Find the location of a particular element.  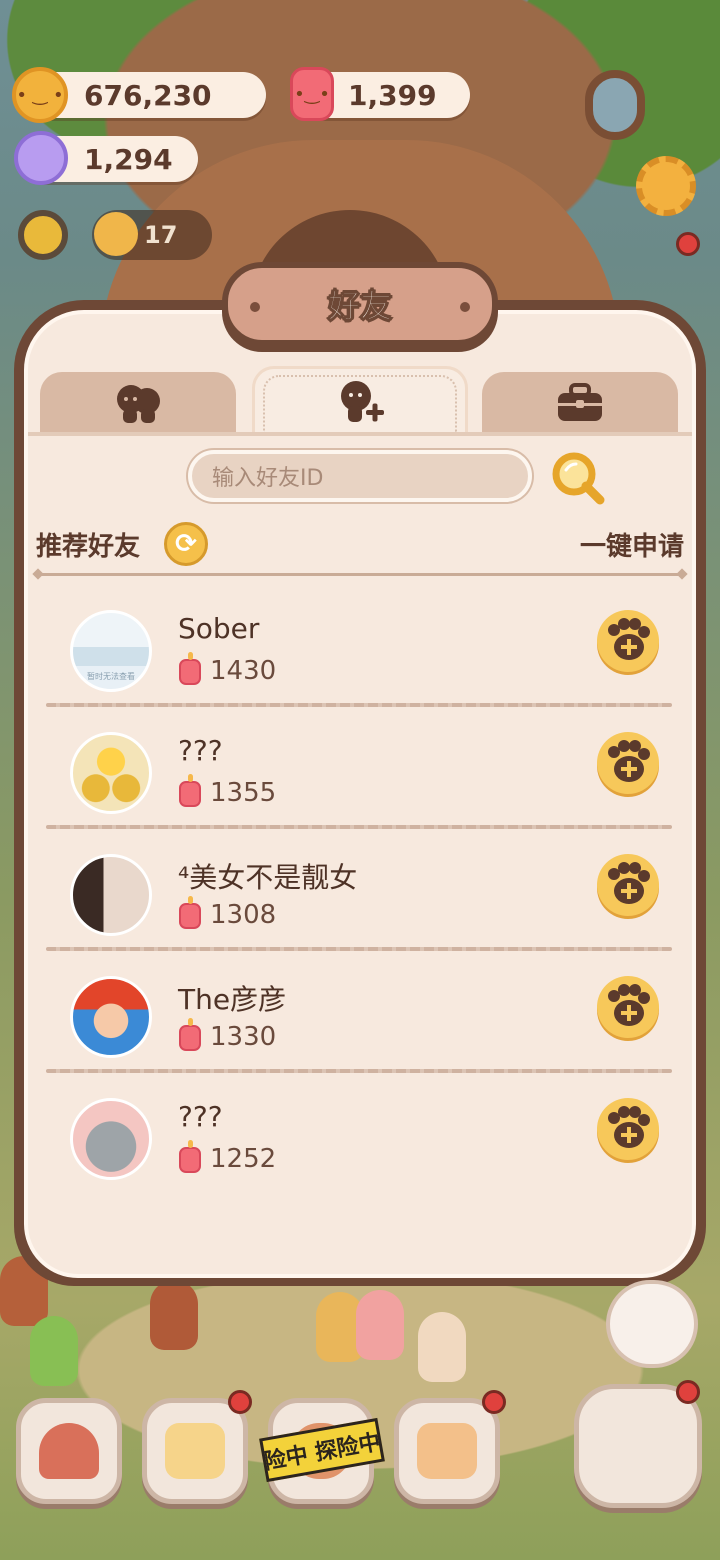

search-placeholder: 输入好友ID is located at coordinates (268, 478).